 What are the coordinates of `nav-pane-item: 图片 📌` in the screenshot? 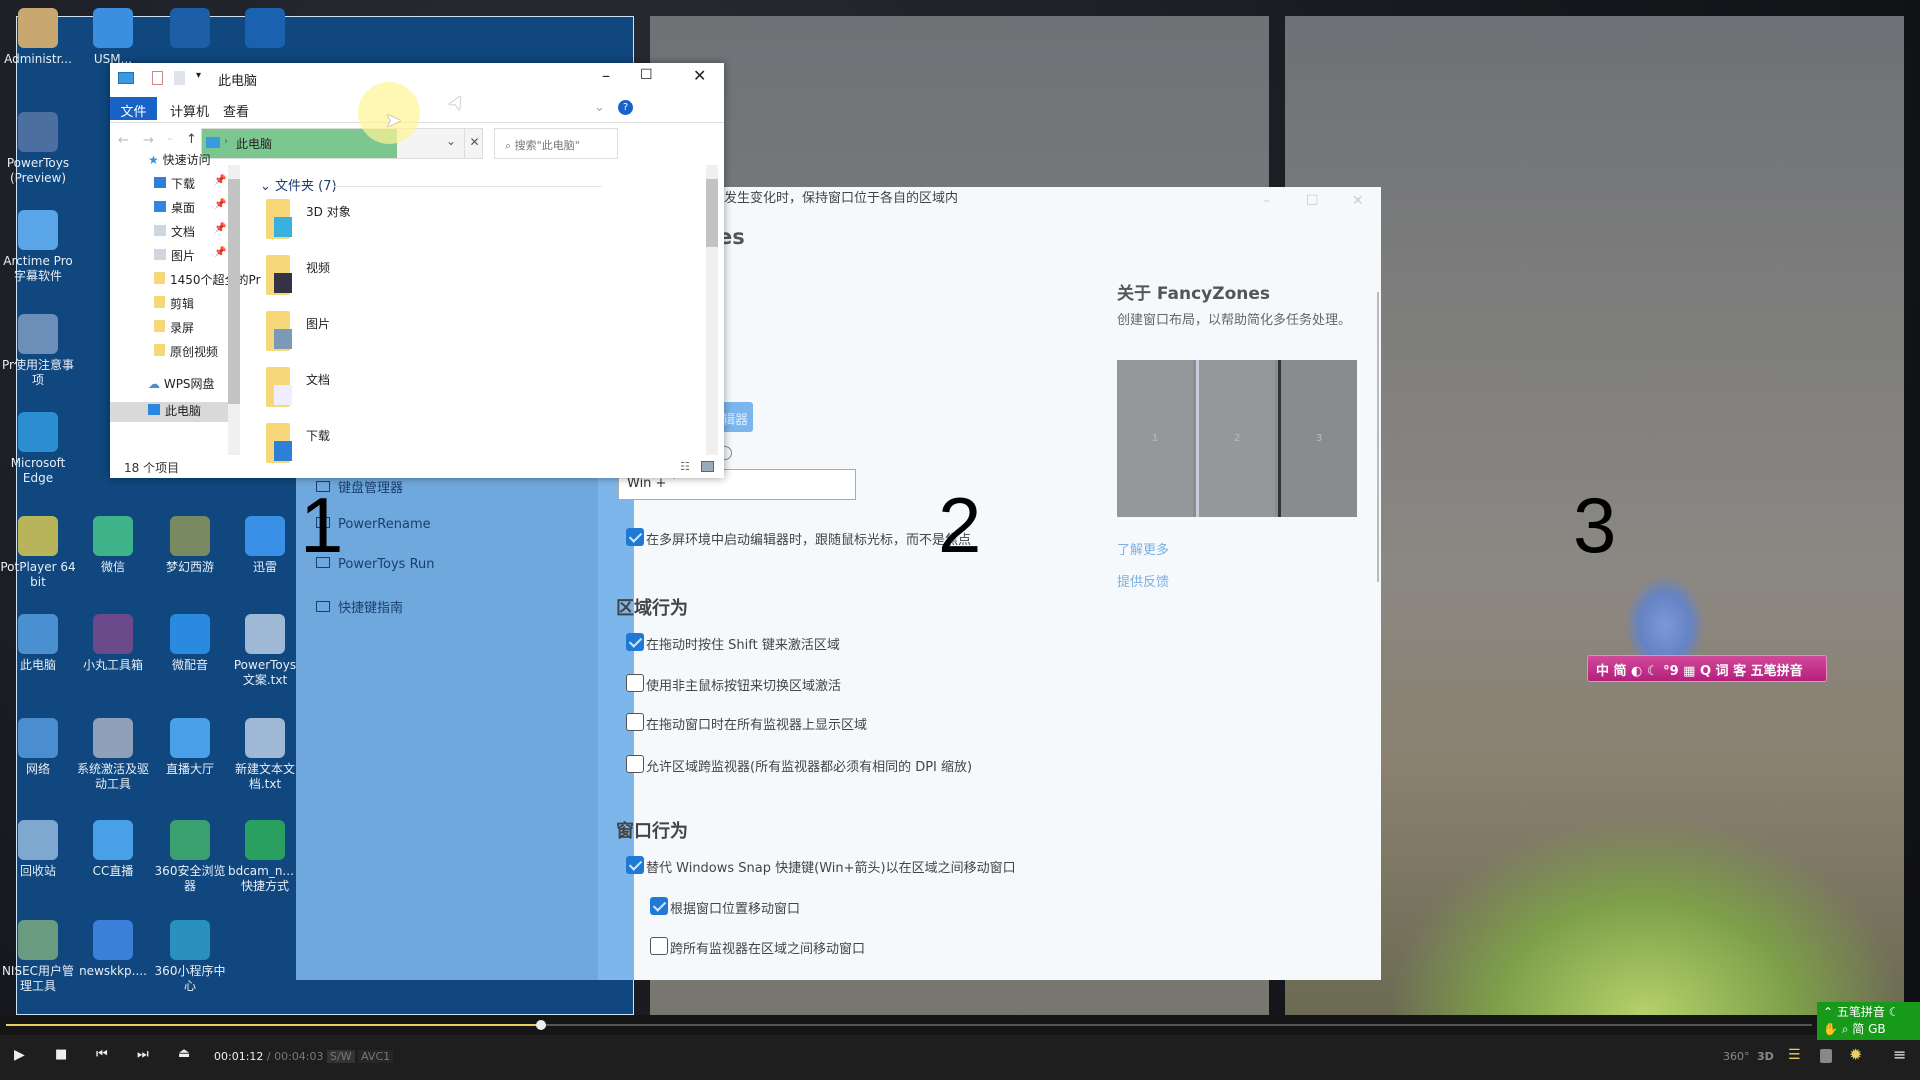 It's located at (190, 255).